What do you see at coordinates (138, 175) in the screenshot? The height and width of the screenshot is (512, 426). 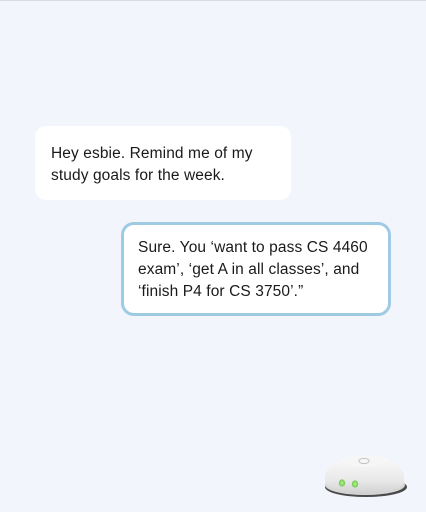 I see `user-message-line: study goals for the week.` at bounding box center [138, 175].